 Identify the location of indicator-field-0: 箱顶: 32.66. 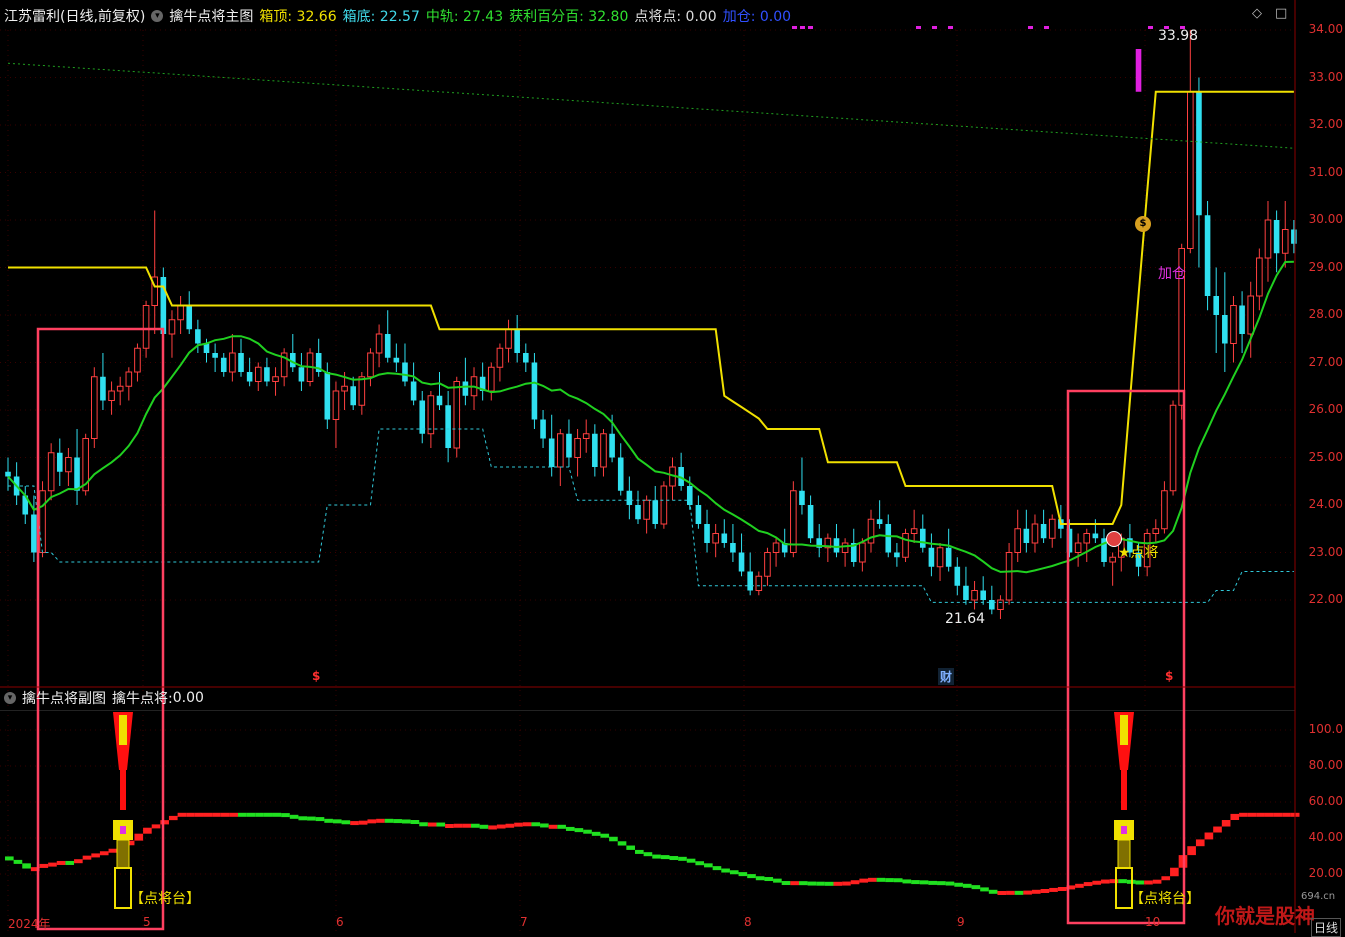
(298, 17).